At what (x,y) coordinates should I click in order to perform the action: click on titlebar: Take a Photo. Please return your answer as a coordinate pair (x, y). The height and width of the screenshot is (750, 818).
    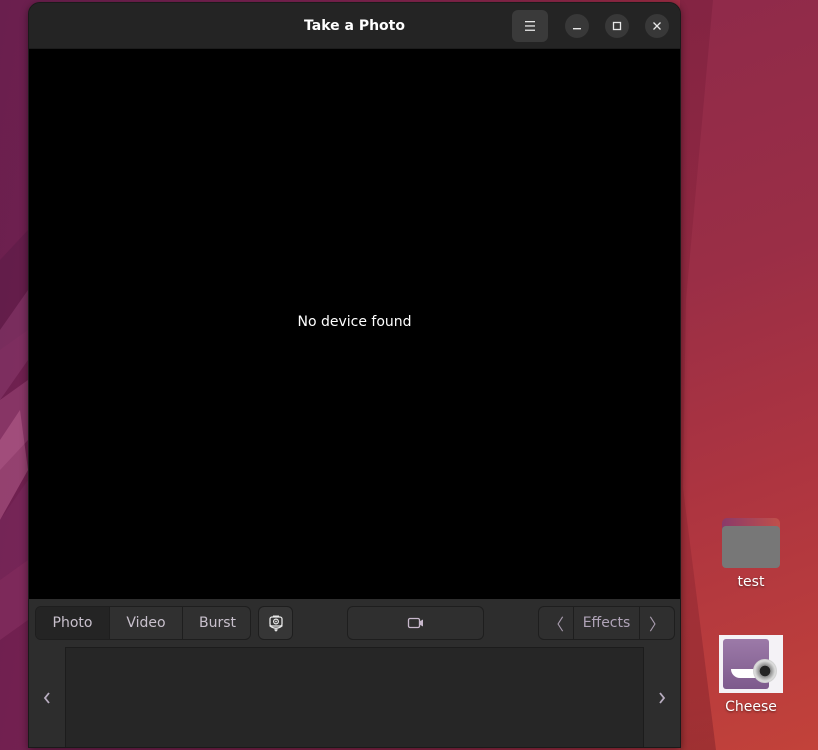
    Looking at the image, I should click on (354, 26).